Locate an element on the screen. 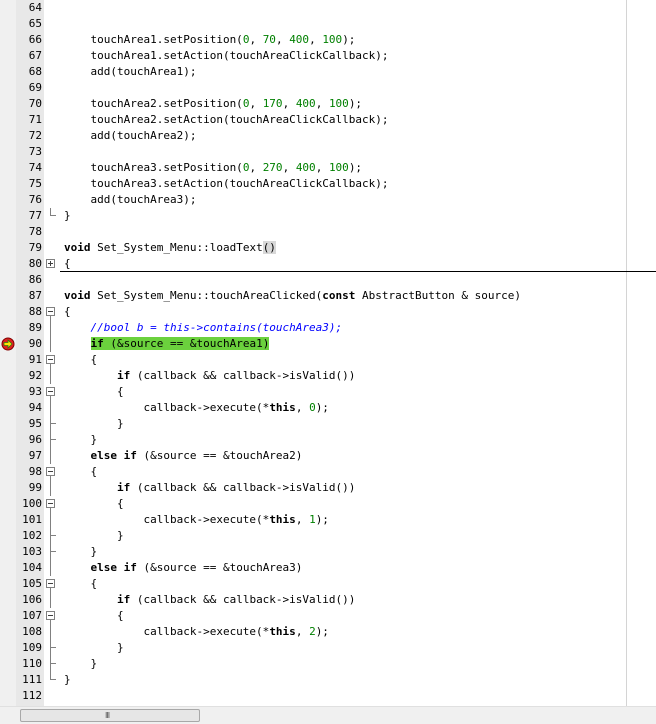  code-text: else if (&source == &touchArea3) is located at coordinates (183, 568).